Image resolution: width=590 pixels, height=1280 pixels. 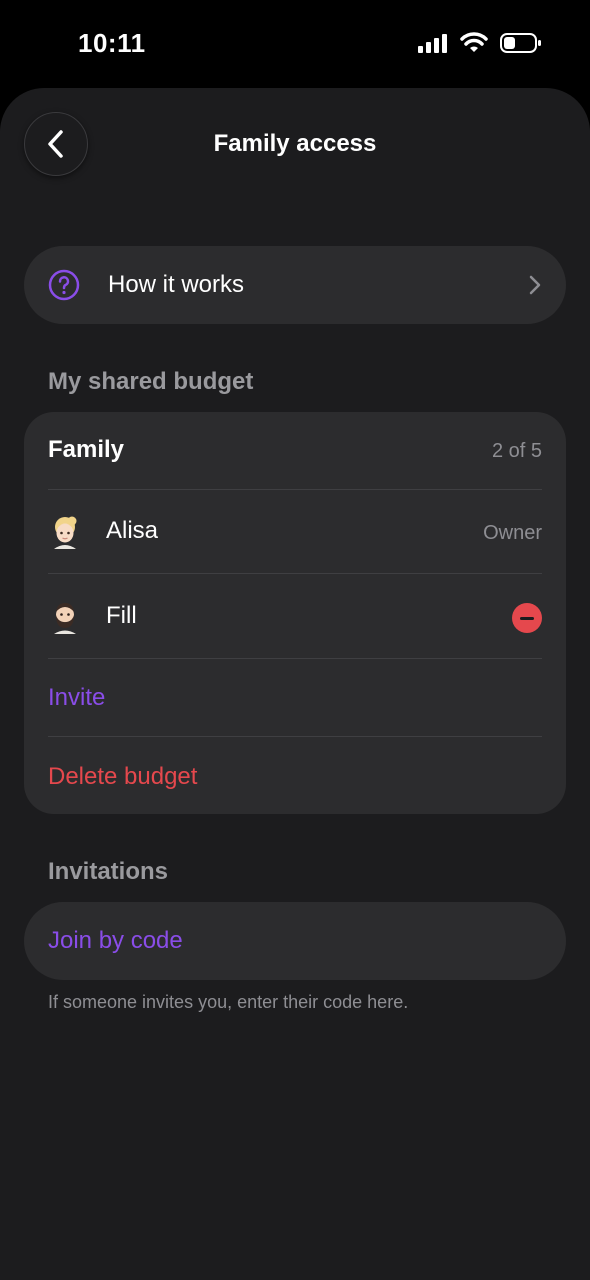 What do you see at coordinates (295, 44) in the screenshot?
I see `status-bar: 10:11` at bounding box center [295, 44].